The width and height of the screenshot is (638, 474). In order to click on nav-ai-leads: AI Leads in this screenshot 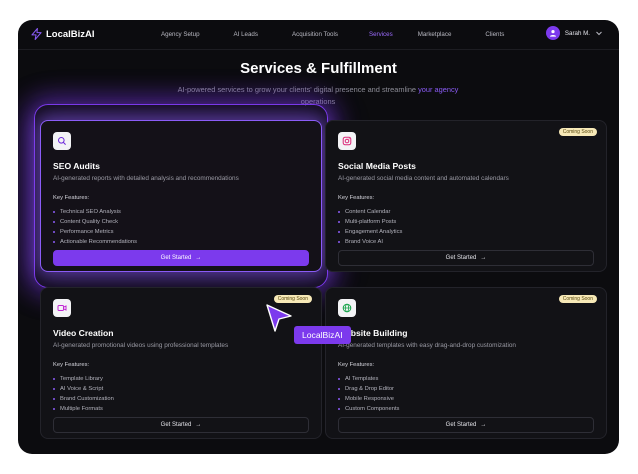, I will do `click(246, 34)`.